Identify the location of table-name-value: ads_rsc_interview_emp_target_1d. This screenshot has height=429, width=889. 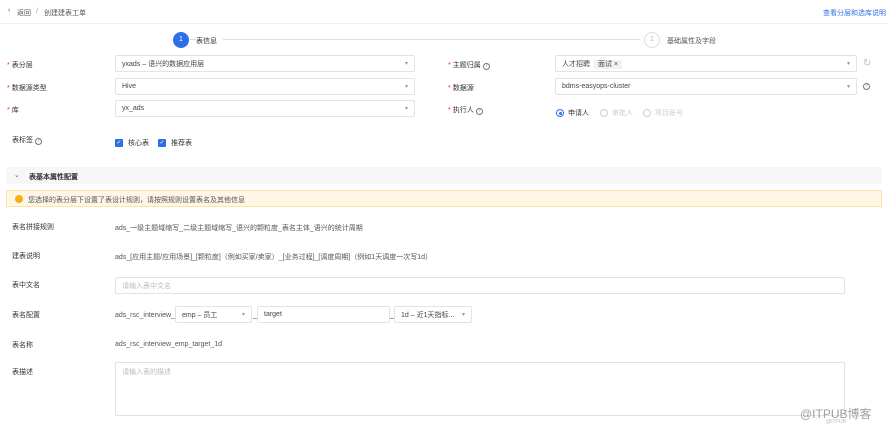
(169, 344).